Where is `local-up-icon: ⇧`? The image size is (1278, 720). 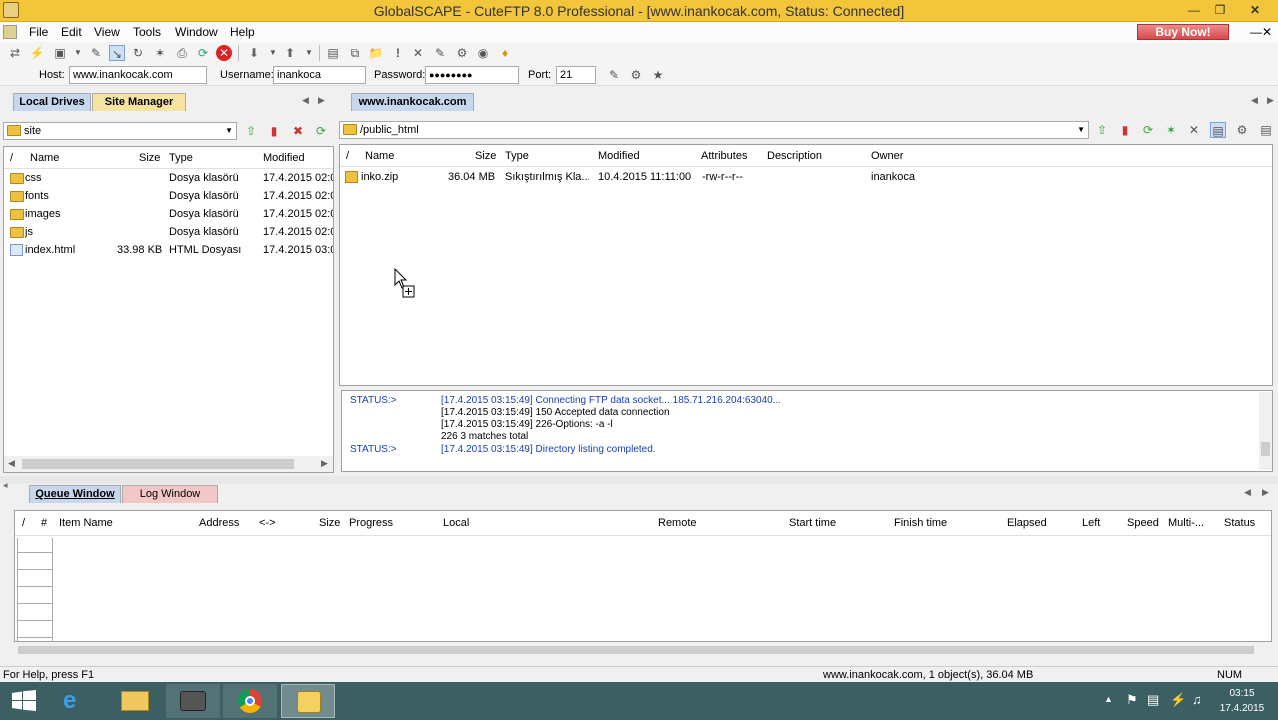 local-up-icon: ⇧ is located at coordinates (251, 131).